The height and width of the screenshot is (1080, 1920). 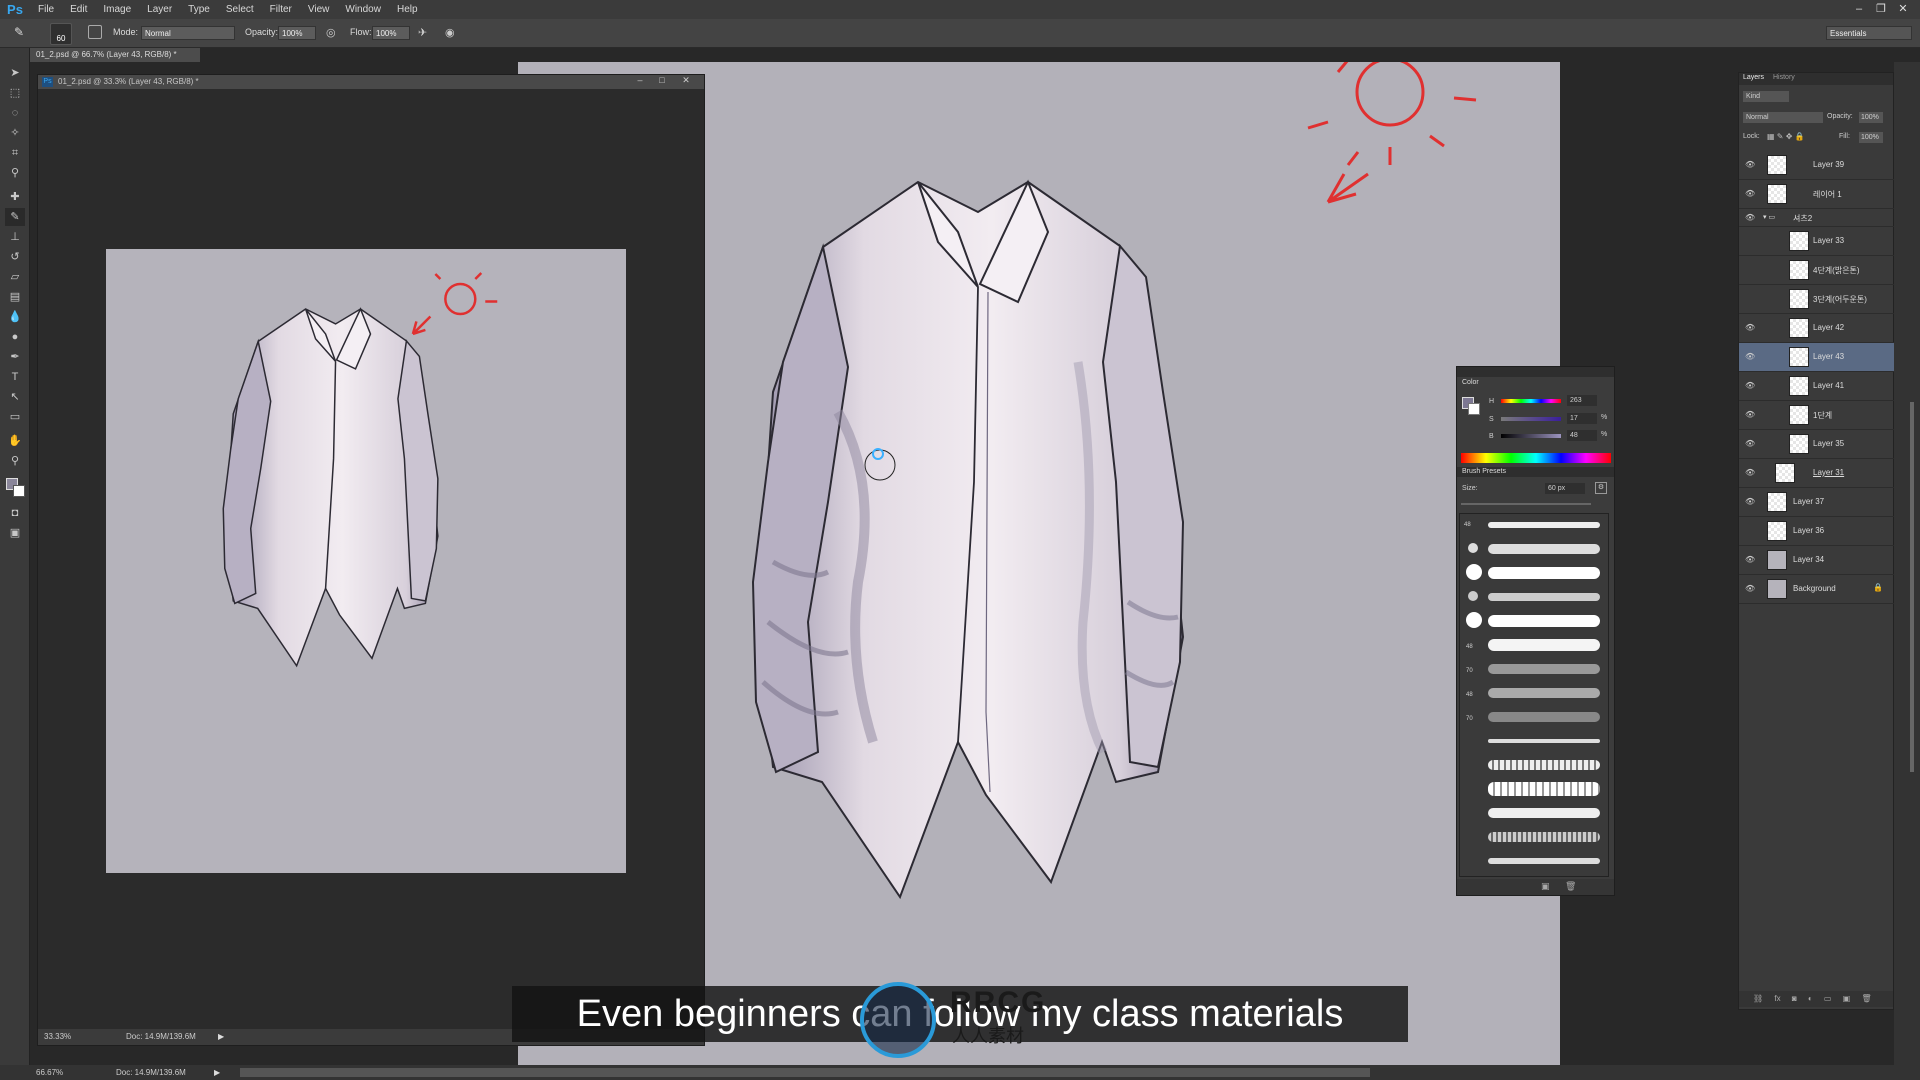 I want to click on history-brush-tool-icon: ↺, so click(x=15, y=257).